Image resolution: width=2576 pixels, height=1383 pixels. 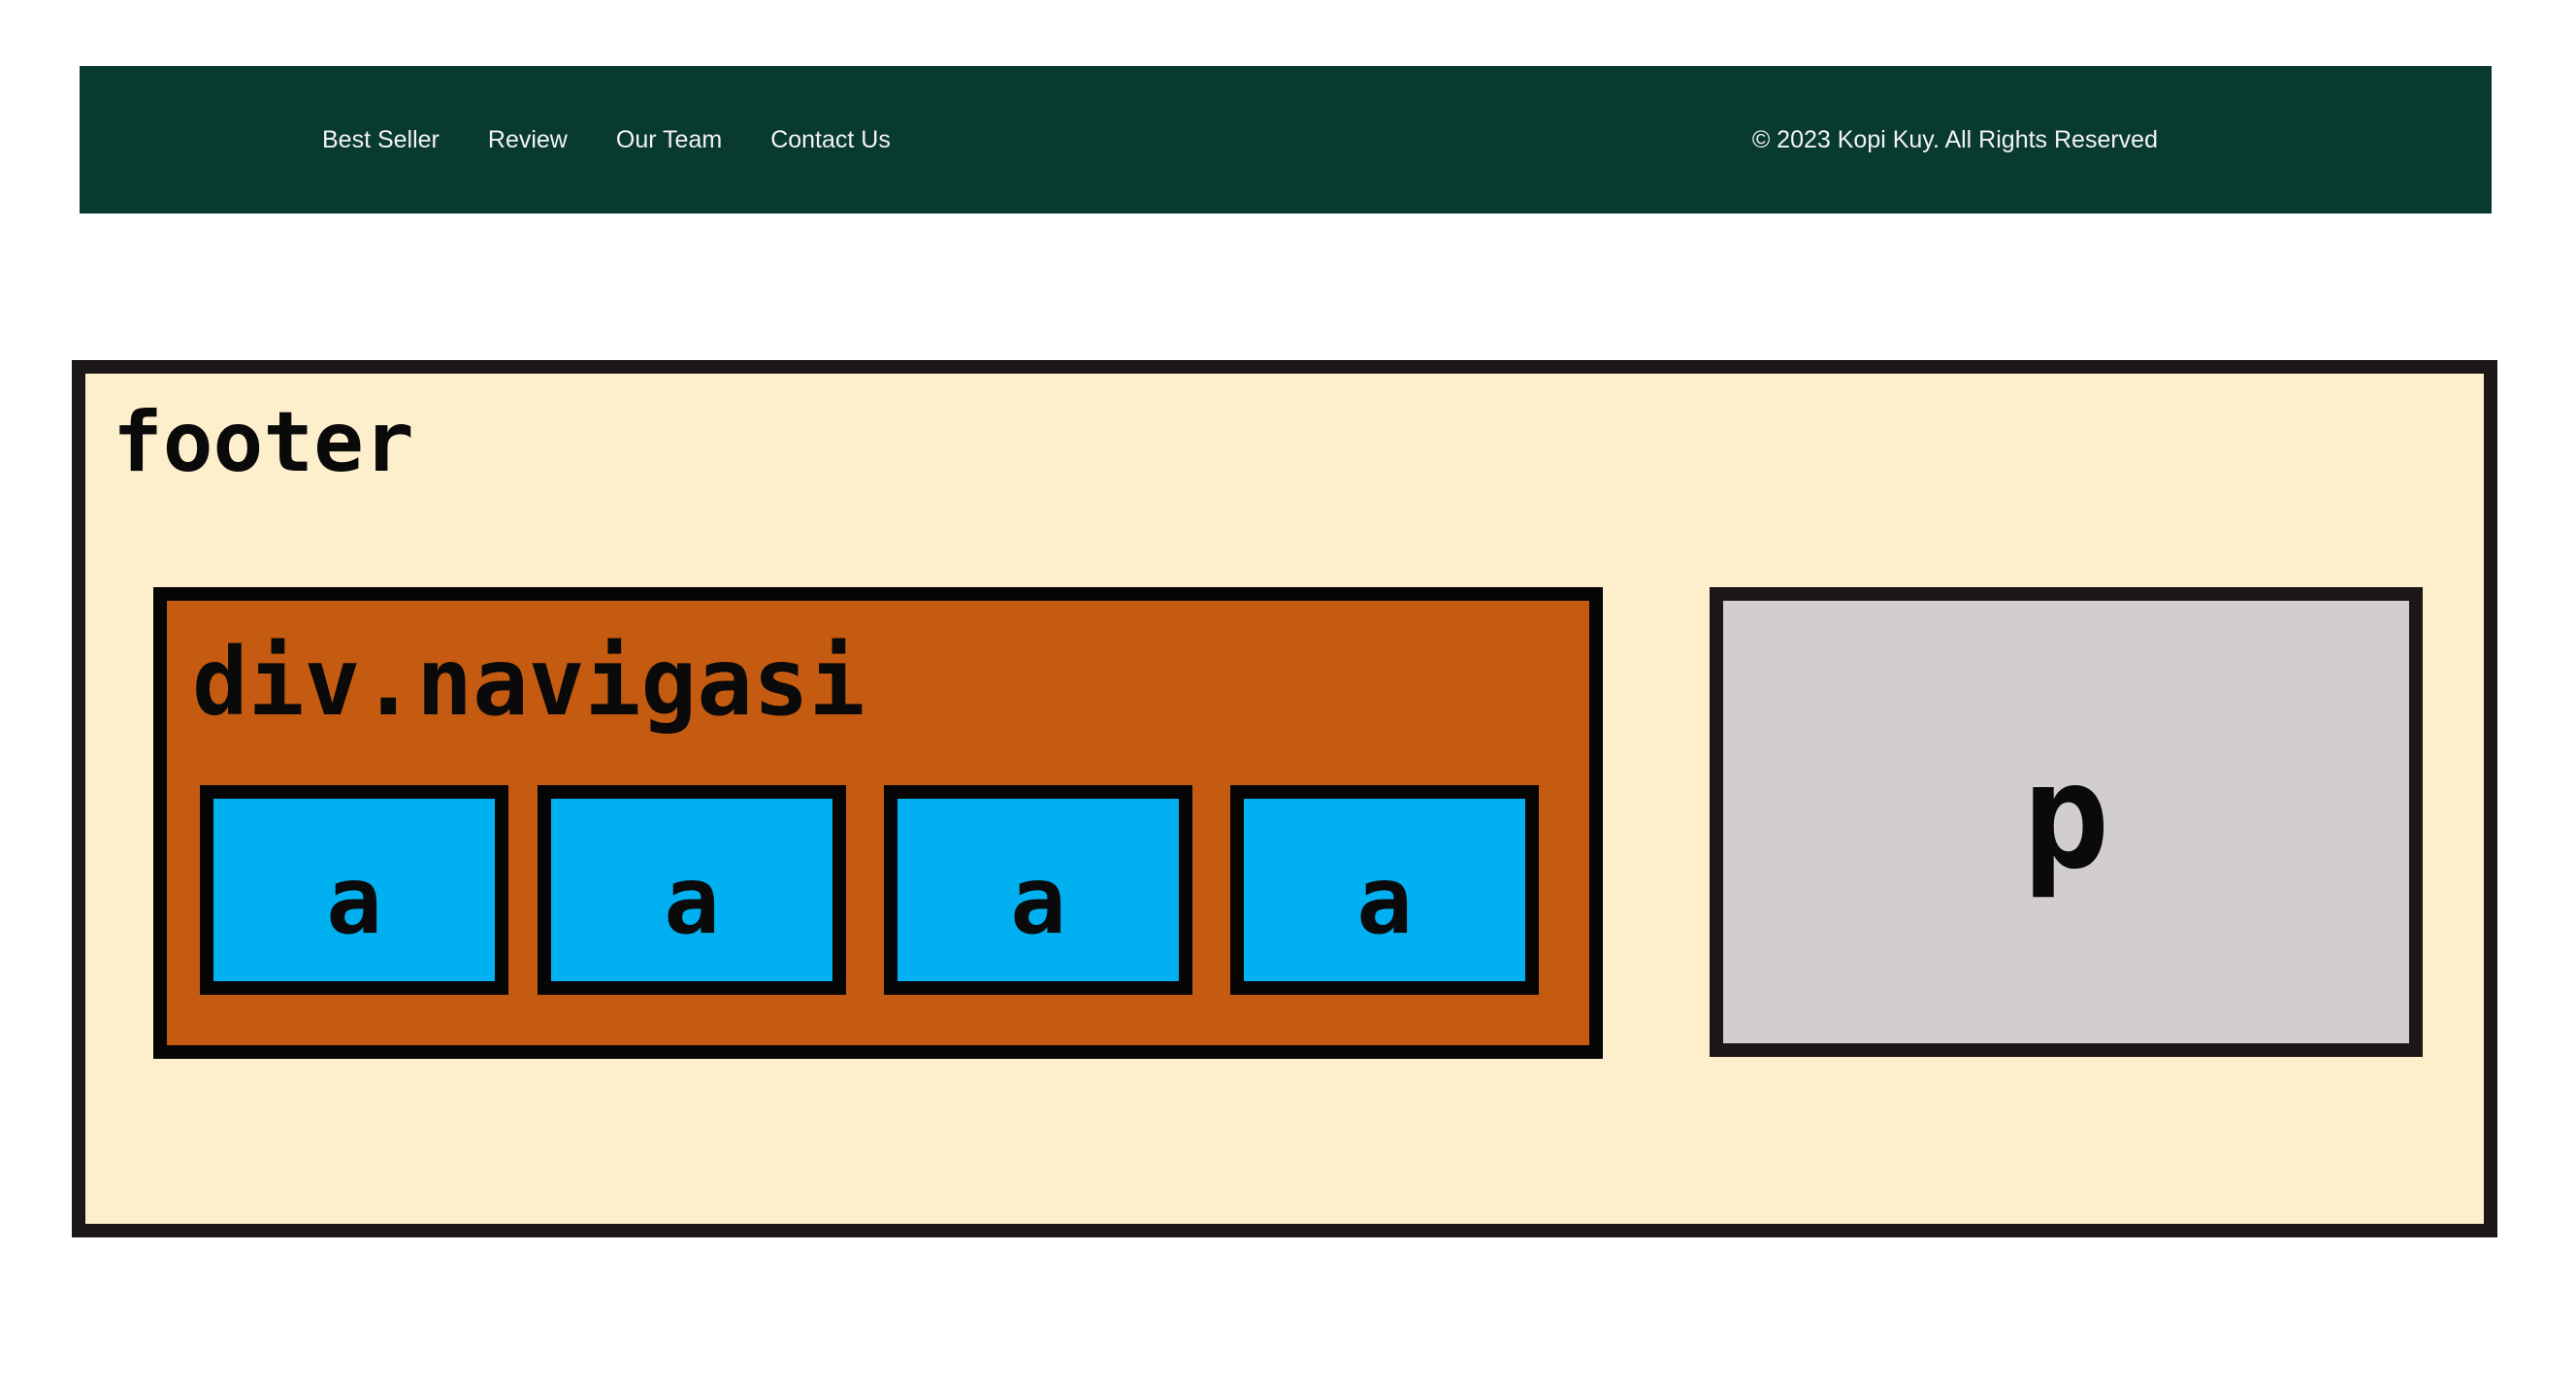 I want to click on nav-link-our-team: Our Team, so click(x=669, y=140).